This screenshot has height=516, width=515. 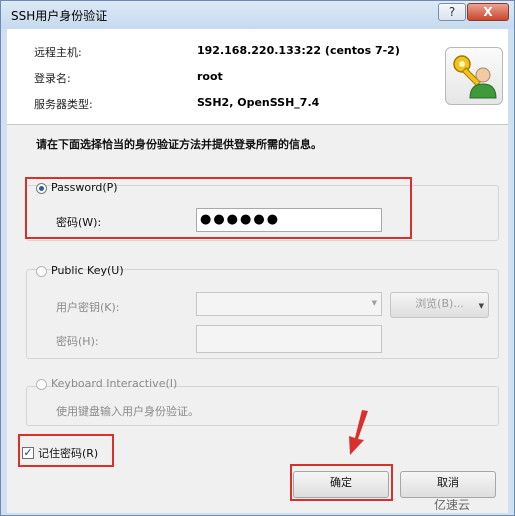 I want to click on remember-highlight-box, so click(x=66, y=450).